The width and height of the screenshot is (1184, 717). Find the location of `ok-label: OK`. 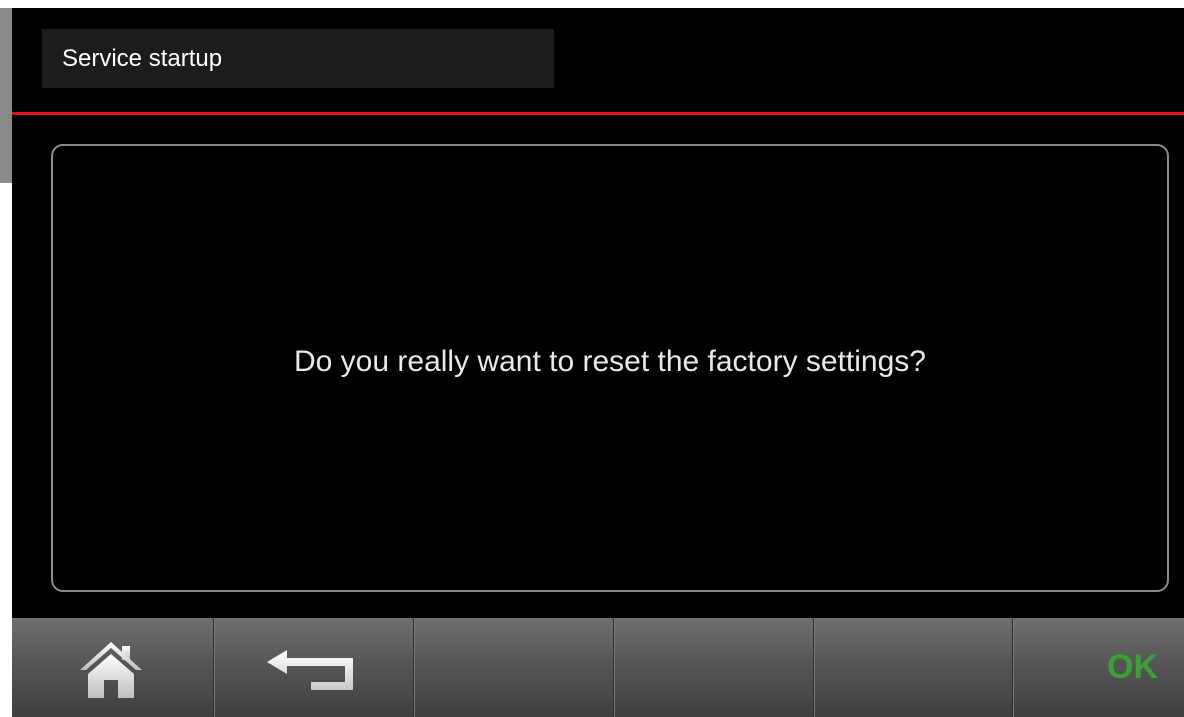

ok-label: OK is located at coordinates (1132, 667).